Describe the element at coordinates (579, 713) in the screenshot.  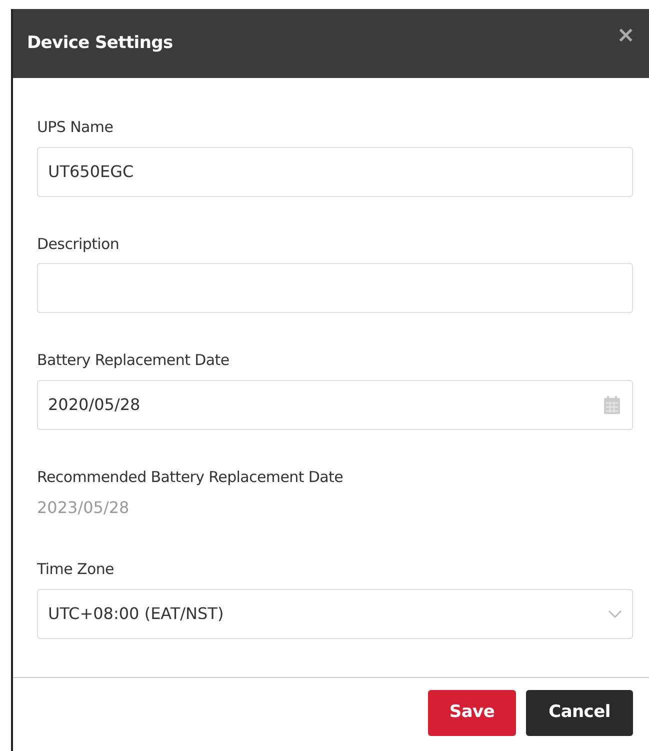
I see `cancel-button: Cancel` at that location.